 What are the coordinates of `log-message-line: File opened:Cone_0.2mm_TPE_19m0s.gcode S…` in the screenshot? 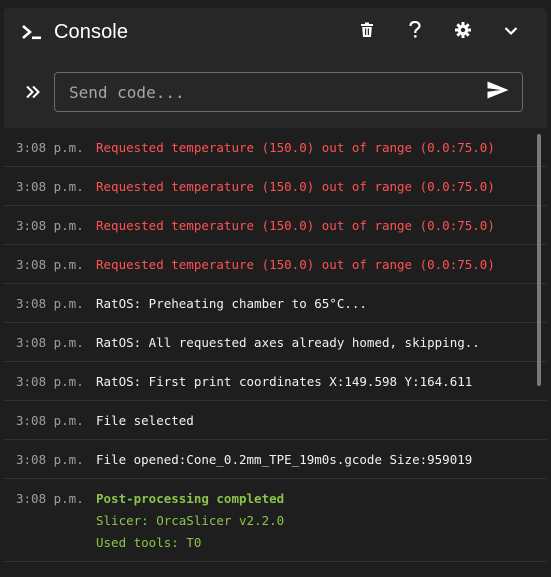 It's located at (284, 459).